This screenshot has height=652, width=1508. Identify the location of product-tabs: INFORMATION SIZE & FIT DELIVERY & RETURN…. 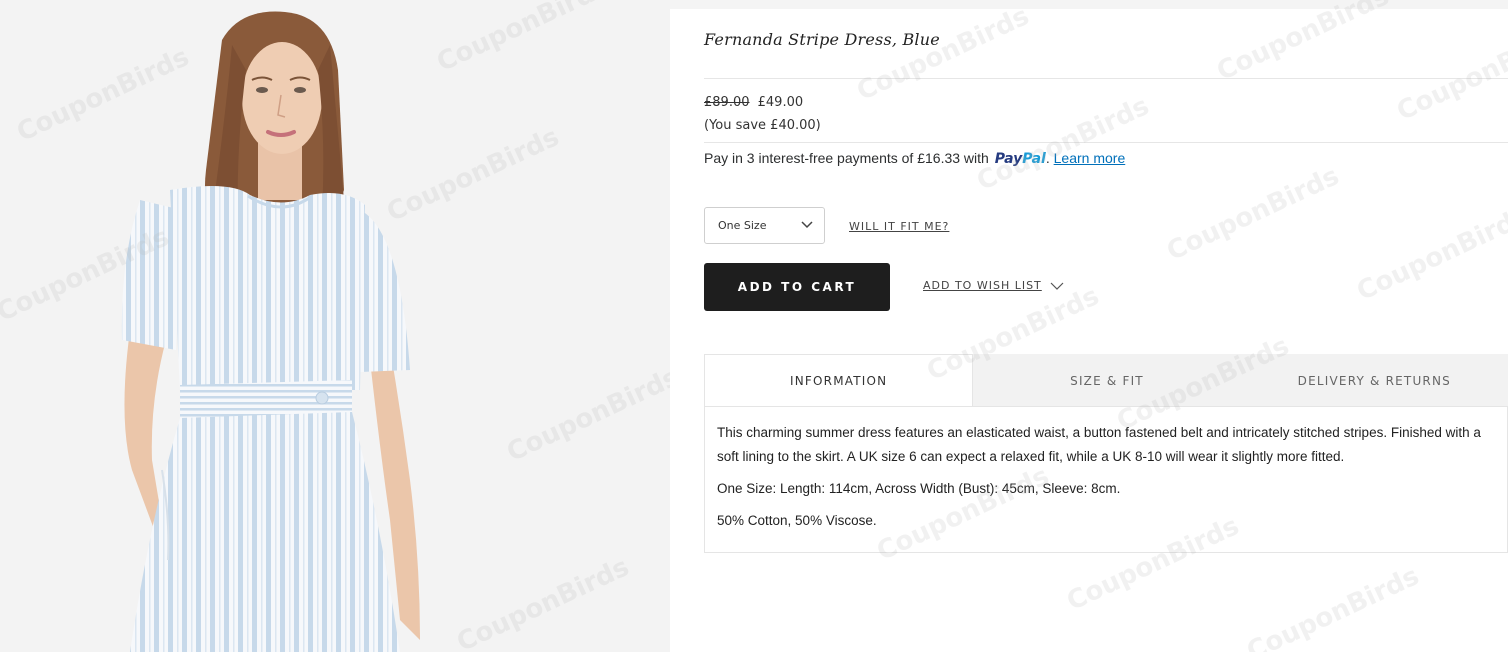
(1106, 380).